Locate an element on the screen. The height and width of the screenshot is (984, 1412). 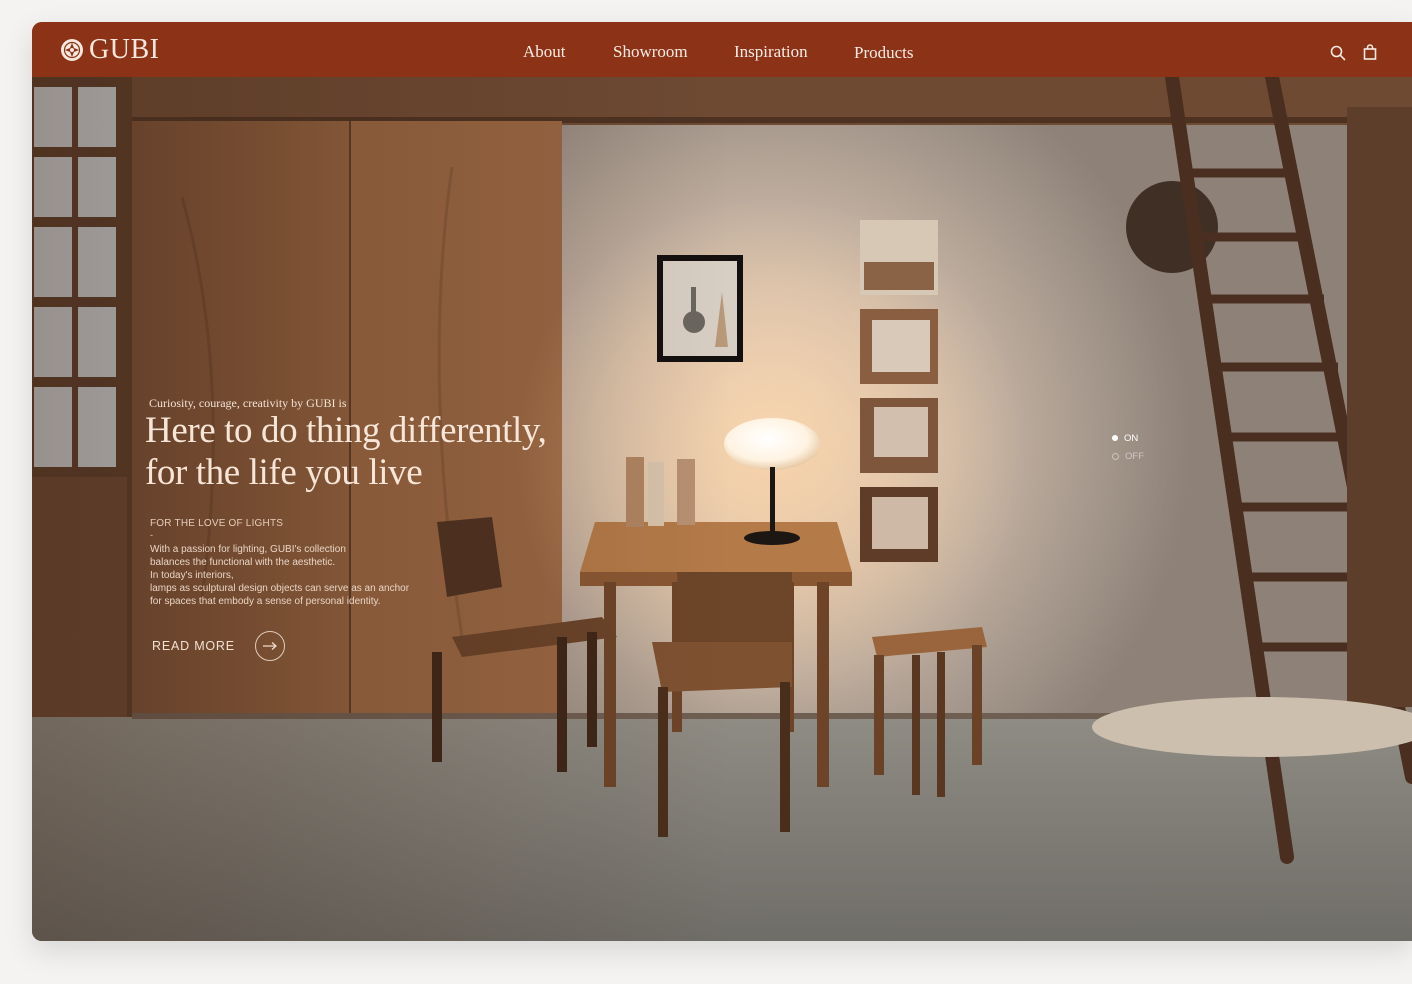
hero-headline-line-1: Here to do thing differently, is located at coordinates (346, 430).